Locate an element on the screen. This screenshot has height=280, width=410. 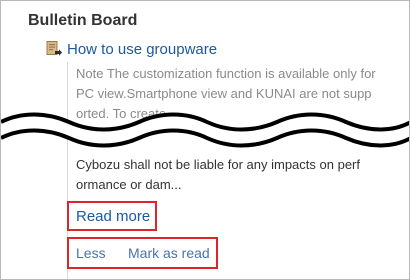
post-actions-highlight: Less Mark as read is located at coordinates (142, 253).